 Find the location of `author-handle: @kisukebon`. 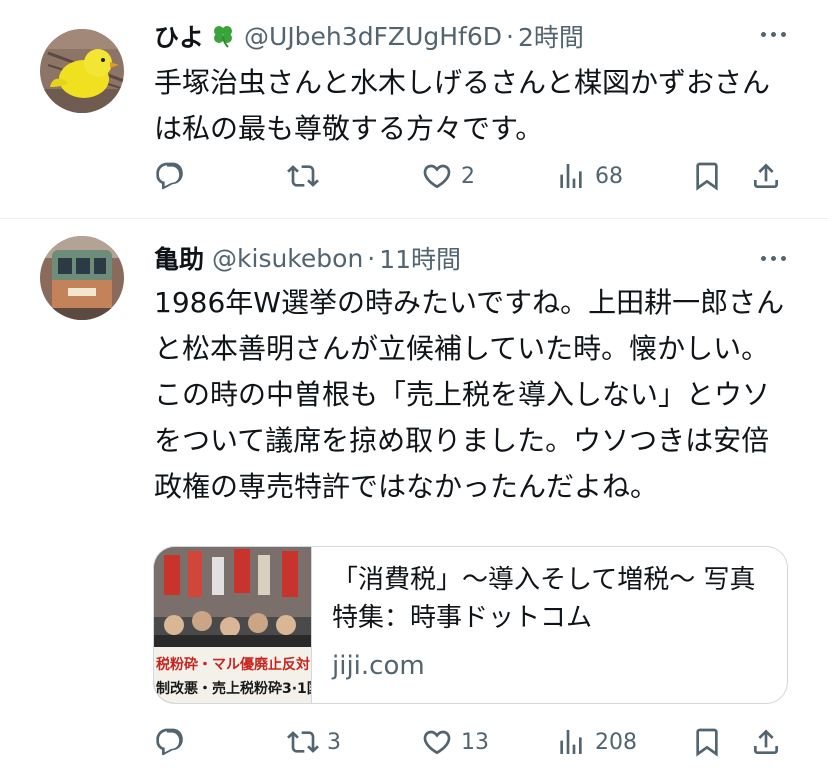

author-handle: @kisukebon is located at coordinates (287, 258).